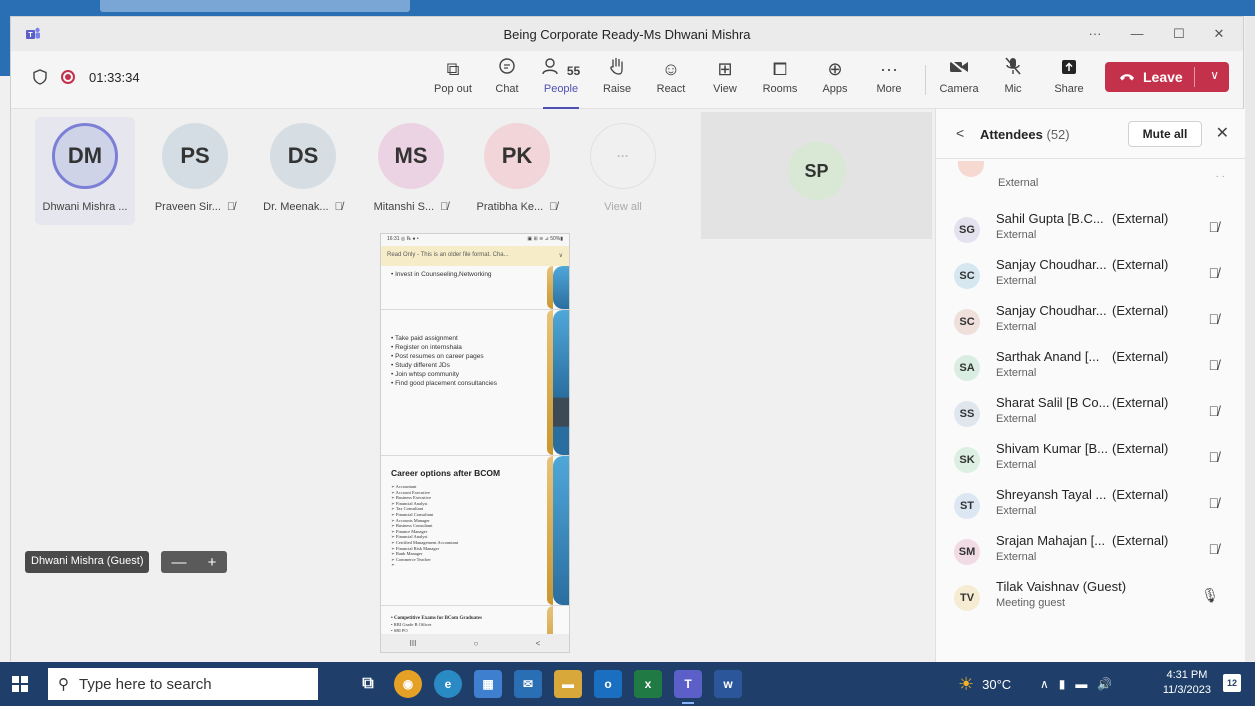 The width and height of the screenshot is (1255, 706). What do you see at coordinates (85, 156) in the screenshot?
I see `avatar: DM` at bounding box center [85, 156].